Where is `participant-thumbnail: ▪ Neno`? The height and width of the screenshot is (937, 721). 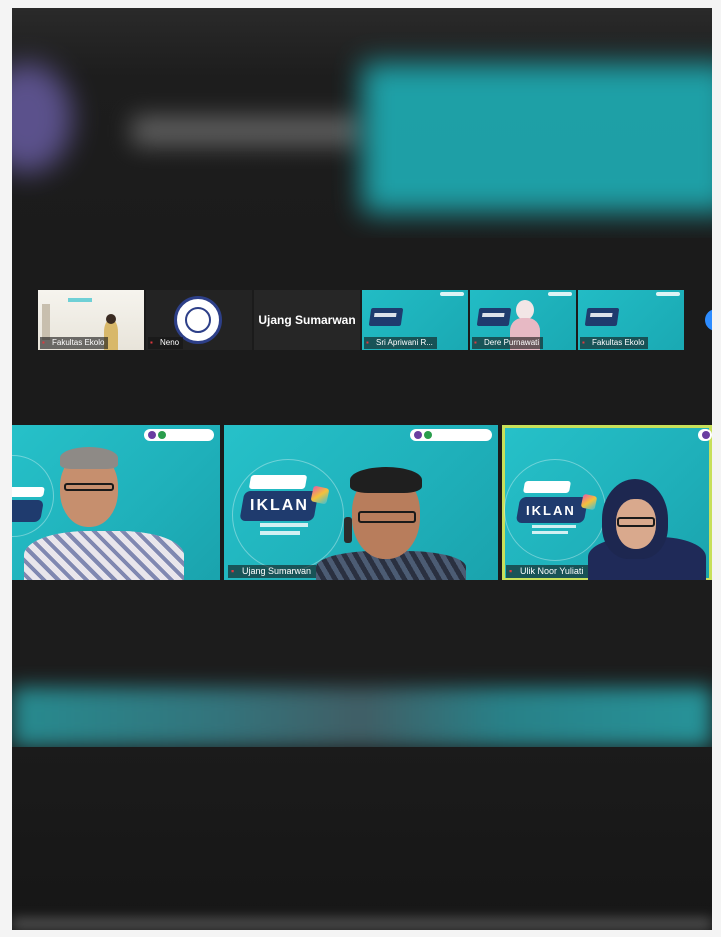
participant-thumbnail: ▪ Neno is located at coordinates (199, 320).